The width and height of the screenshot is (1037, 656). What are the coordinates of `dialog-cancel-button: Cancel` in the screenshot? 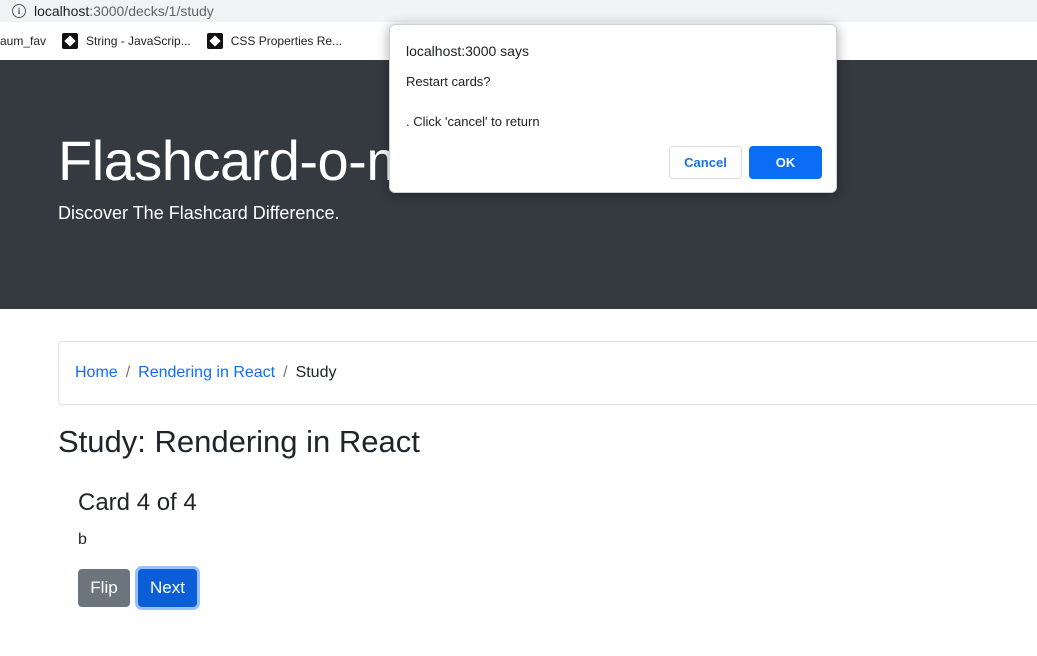 It's located at (705, 162).